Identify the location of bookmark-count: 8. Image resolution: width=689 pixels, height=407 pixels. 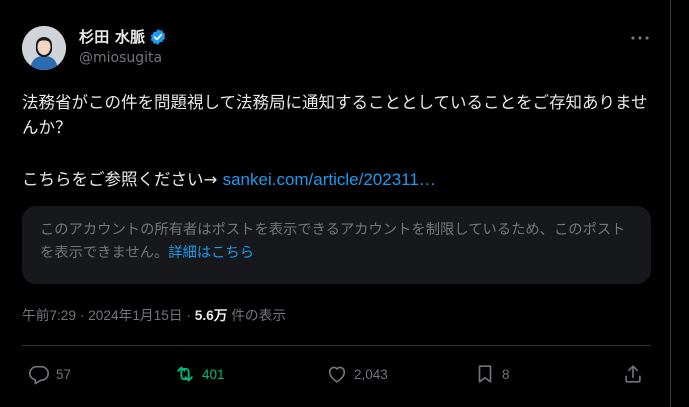
(506, 374).